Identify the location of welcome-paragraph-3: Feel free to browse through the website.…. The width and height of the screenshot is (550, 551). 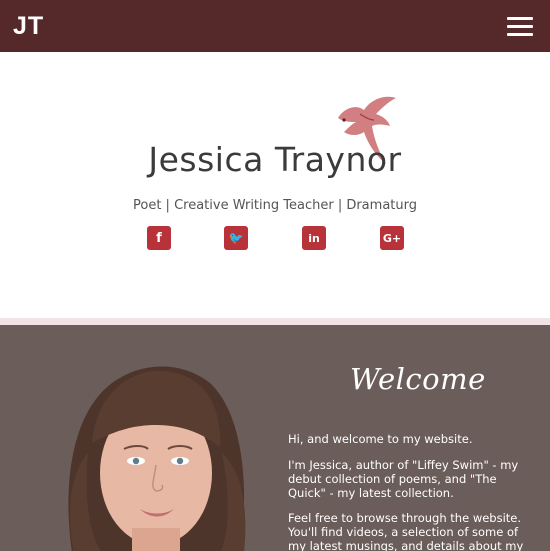
(406, 531).